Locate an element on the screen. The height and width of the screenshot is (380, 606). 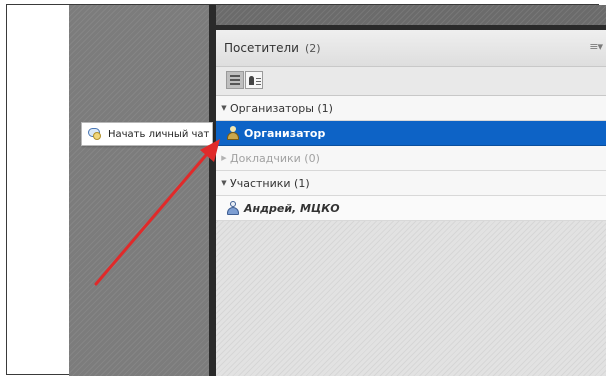
list-view-button is located at coordinates (235, 80).